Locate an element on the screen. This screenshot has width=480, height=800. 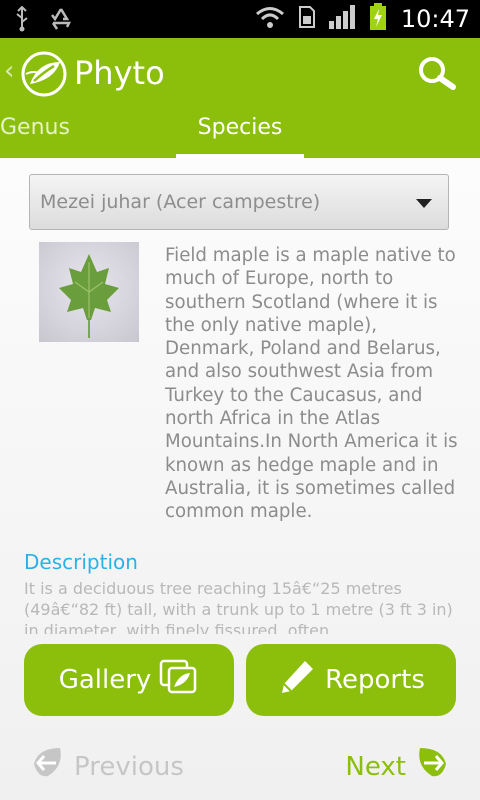
next-button: Next is located at coordinates (397, 766).